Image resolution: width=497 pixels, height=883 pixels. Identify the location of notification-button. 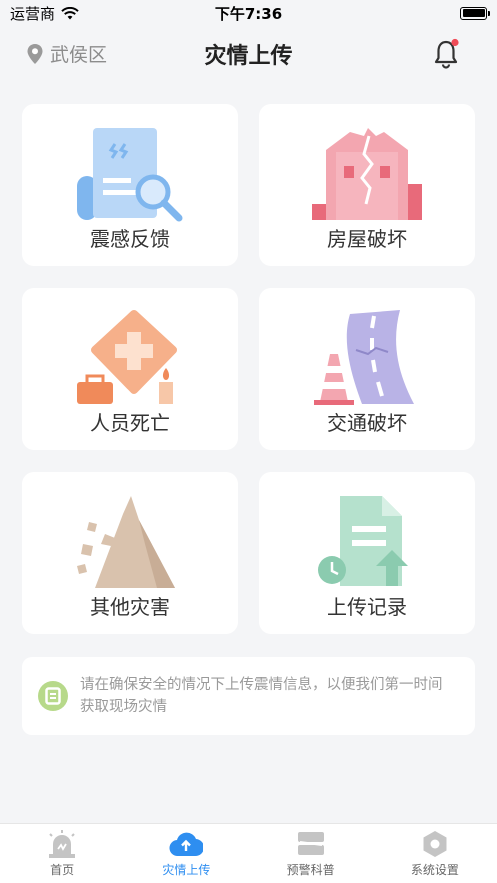
(447, 54).